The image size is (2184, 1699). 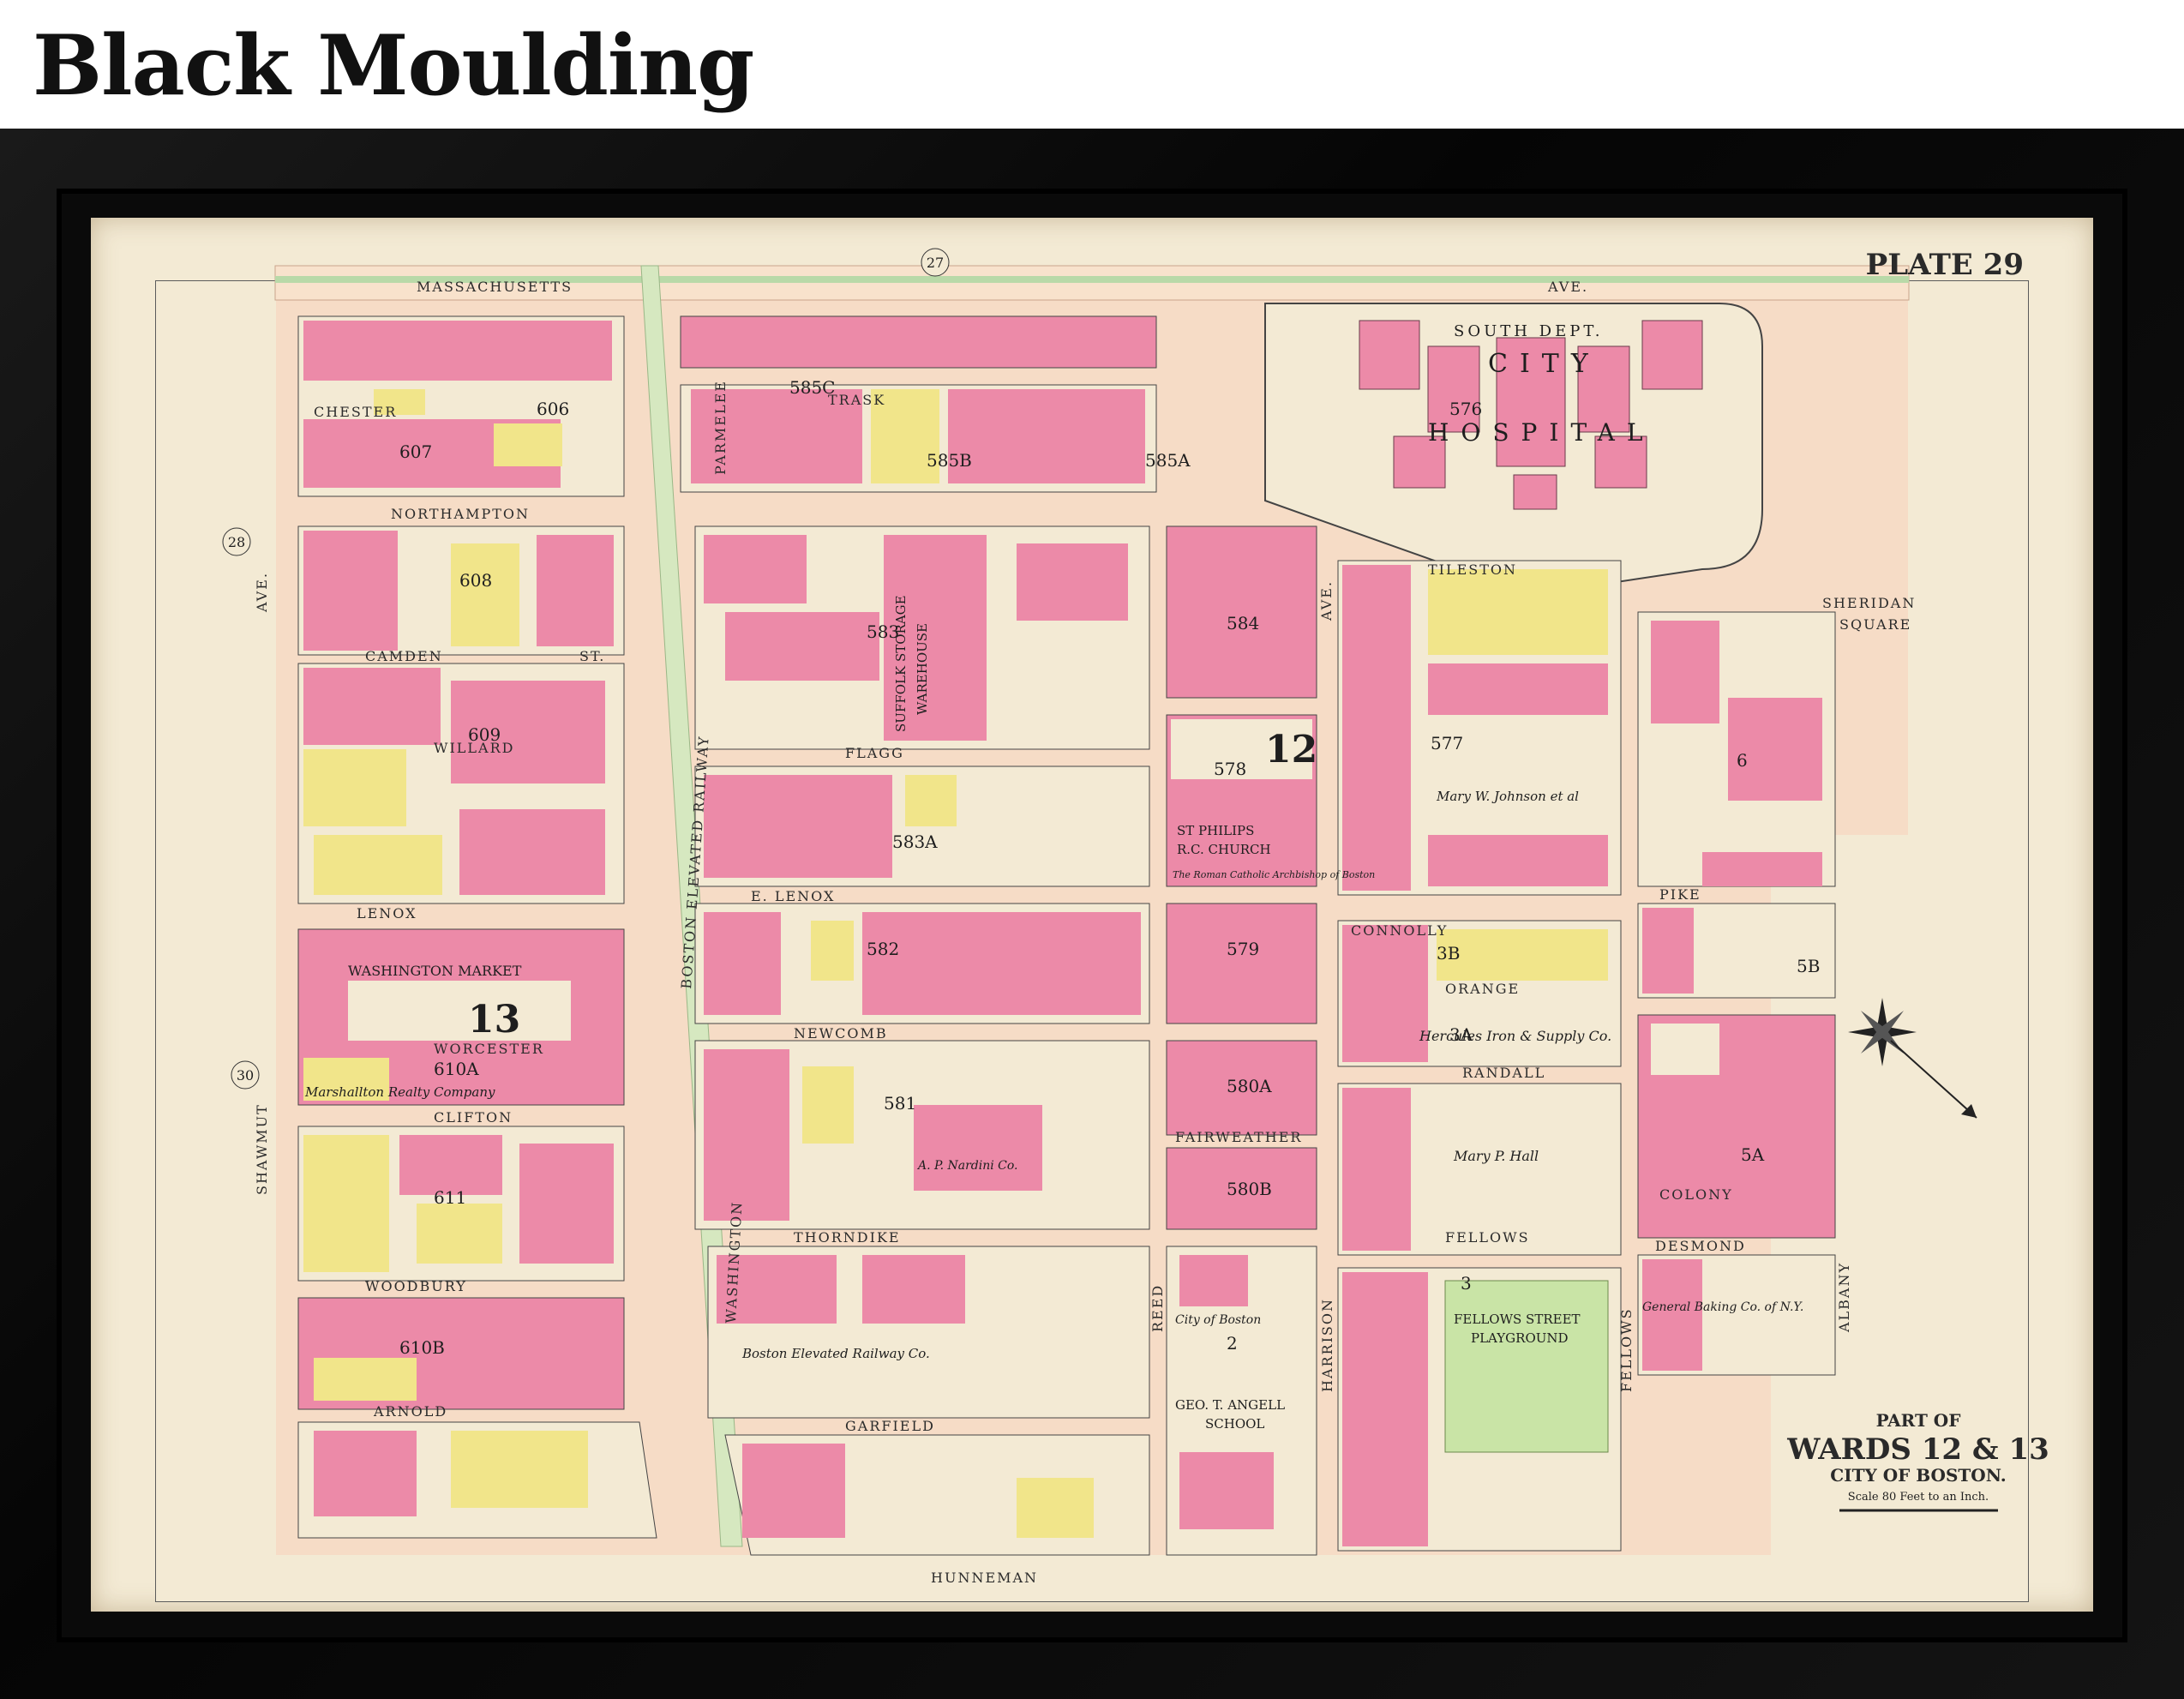 What do you see at coordinates (1722, 1307) in the screenshot?
I see `owner-general-baking: General Baking Co. of N.Y.` at bounding box center [1722, 1307].